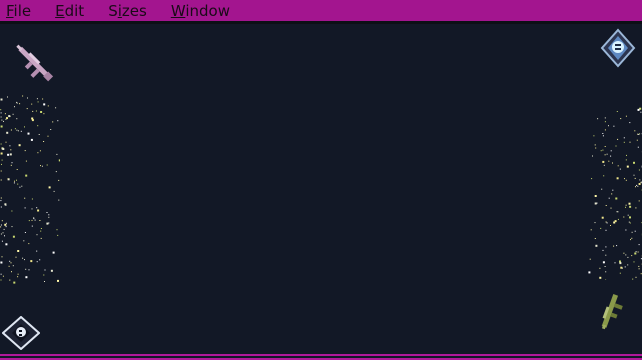  Describe the element at coordinates (127, 11) in the screenshot. I see `menu-sizes: Sizes` at that location.